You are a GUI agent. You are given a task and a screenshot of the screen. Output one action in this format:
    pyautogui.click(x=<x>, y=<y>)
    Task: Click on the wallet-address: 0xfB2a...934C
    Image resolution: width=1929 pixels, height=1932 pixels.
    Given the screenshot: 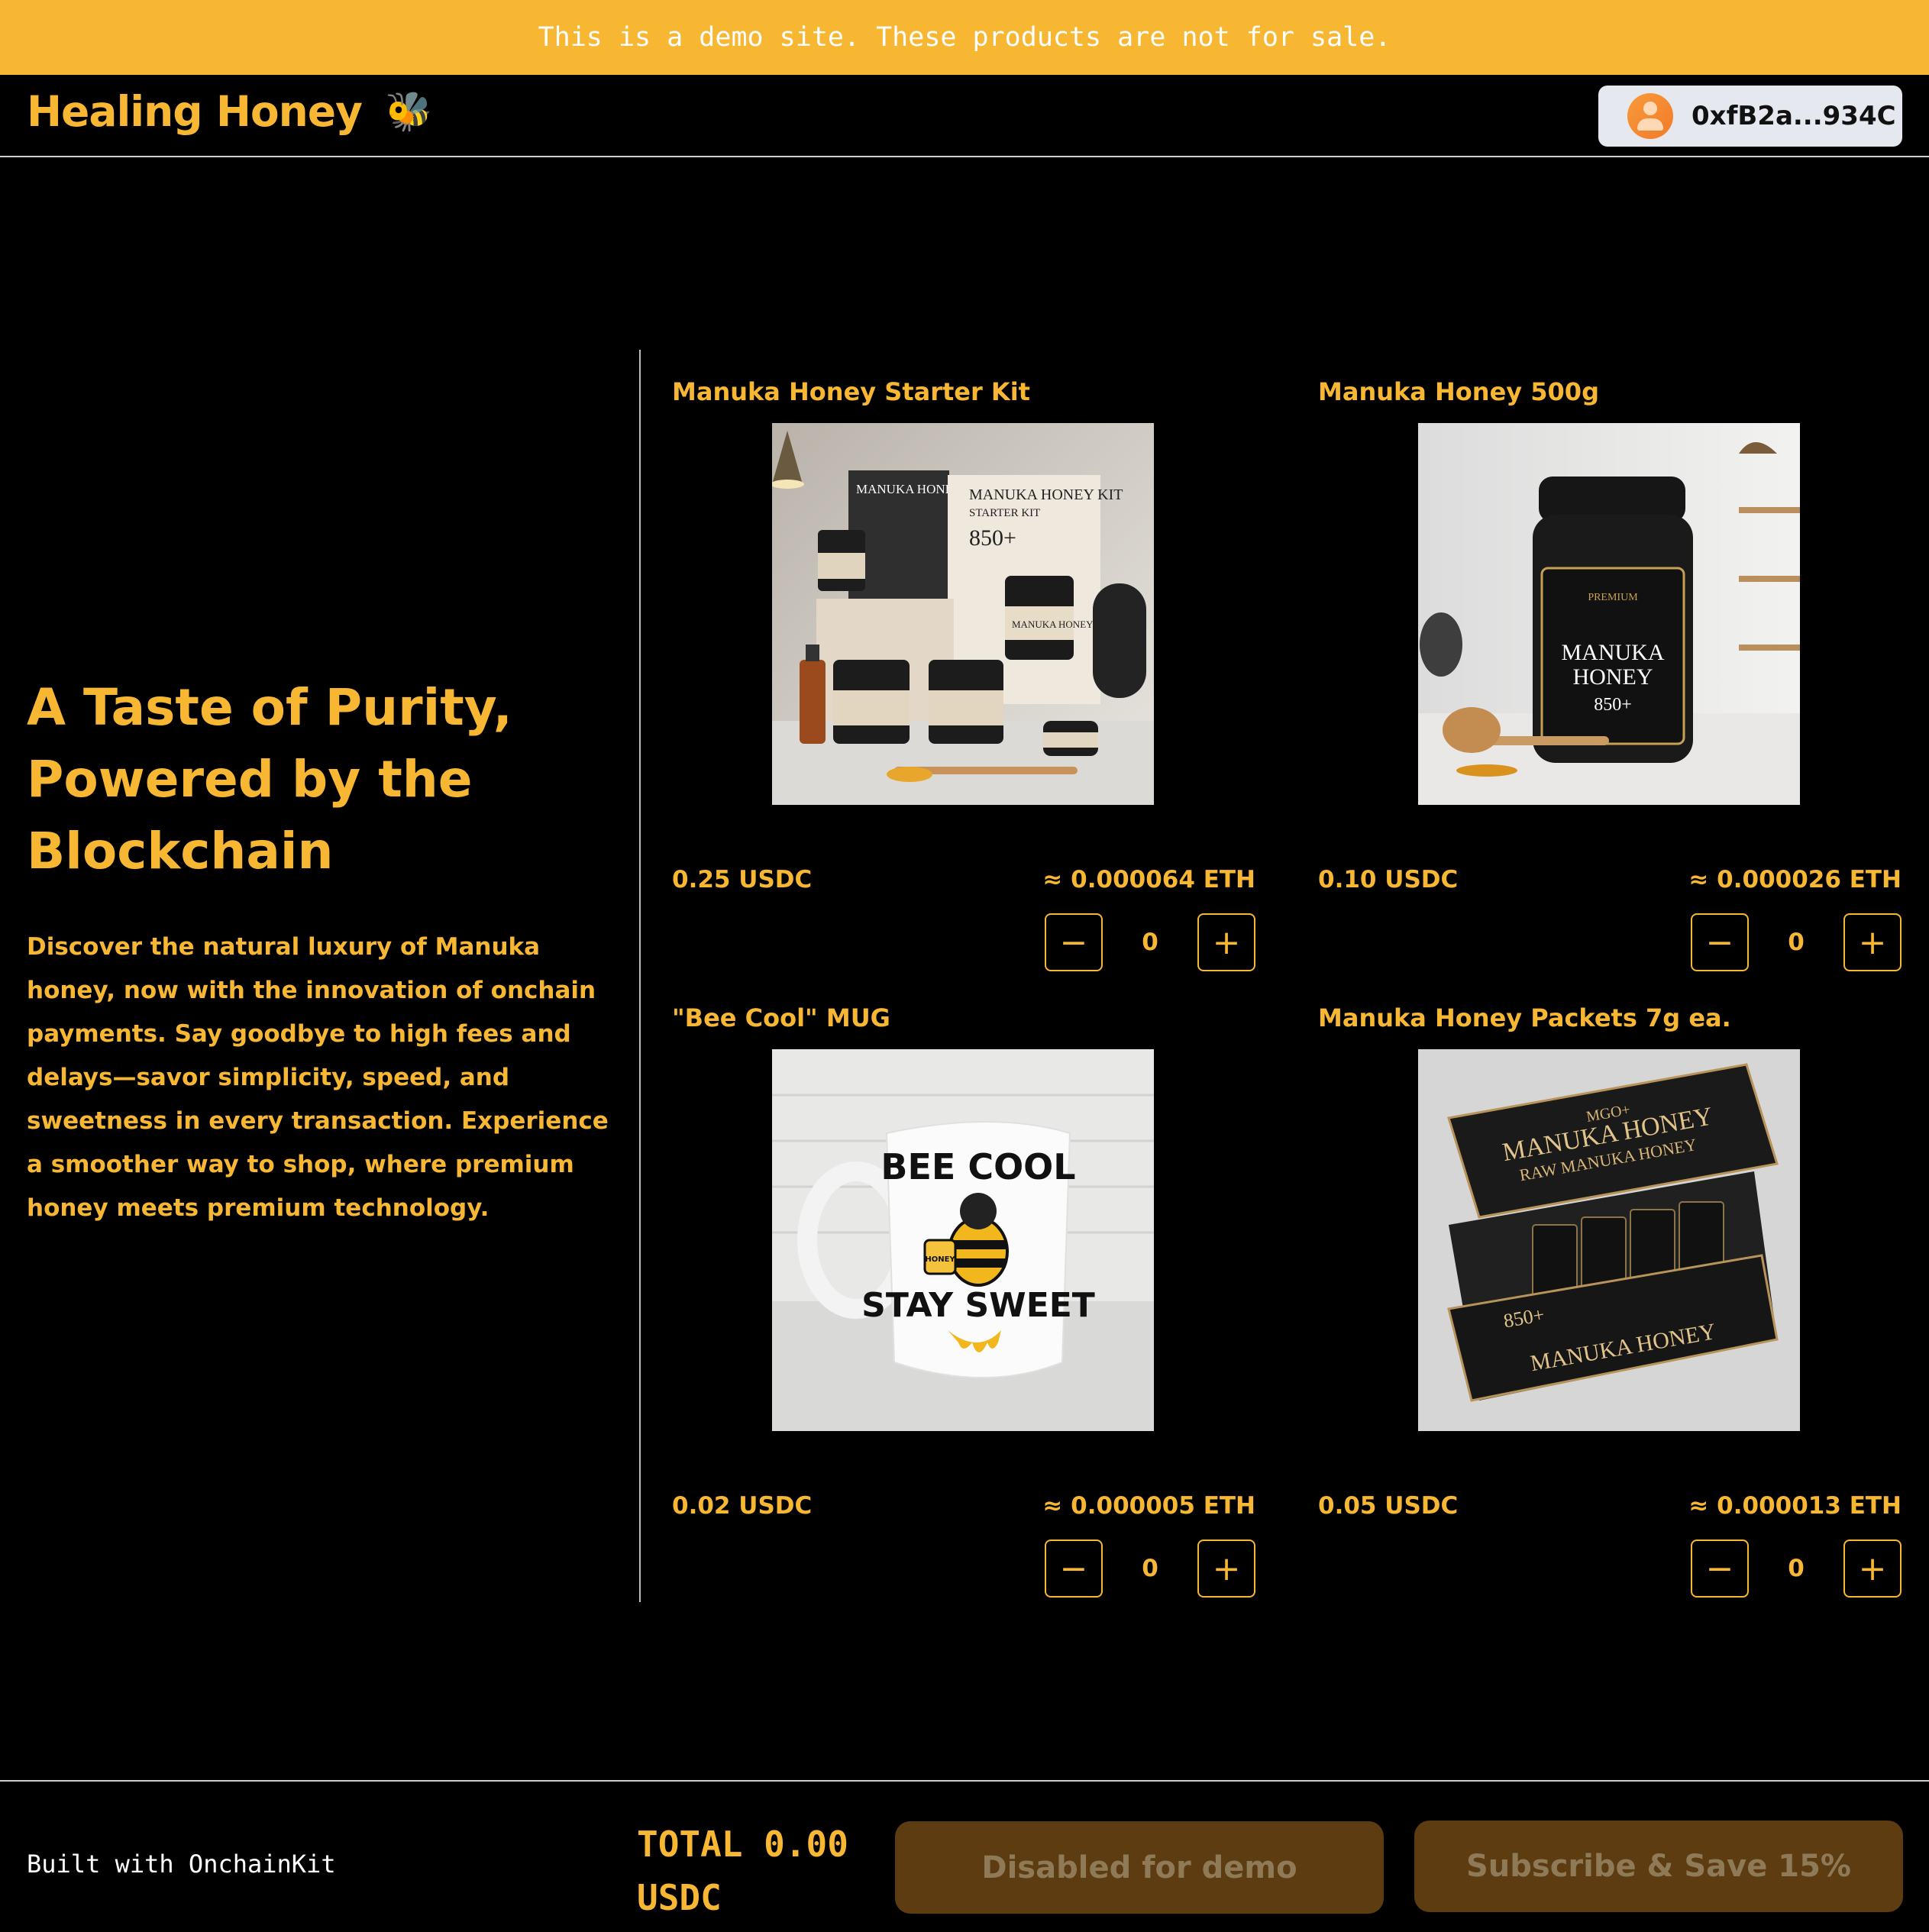 What is the action you would take?
    pyautogui.click(x=1794, y=116)
    